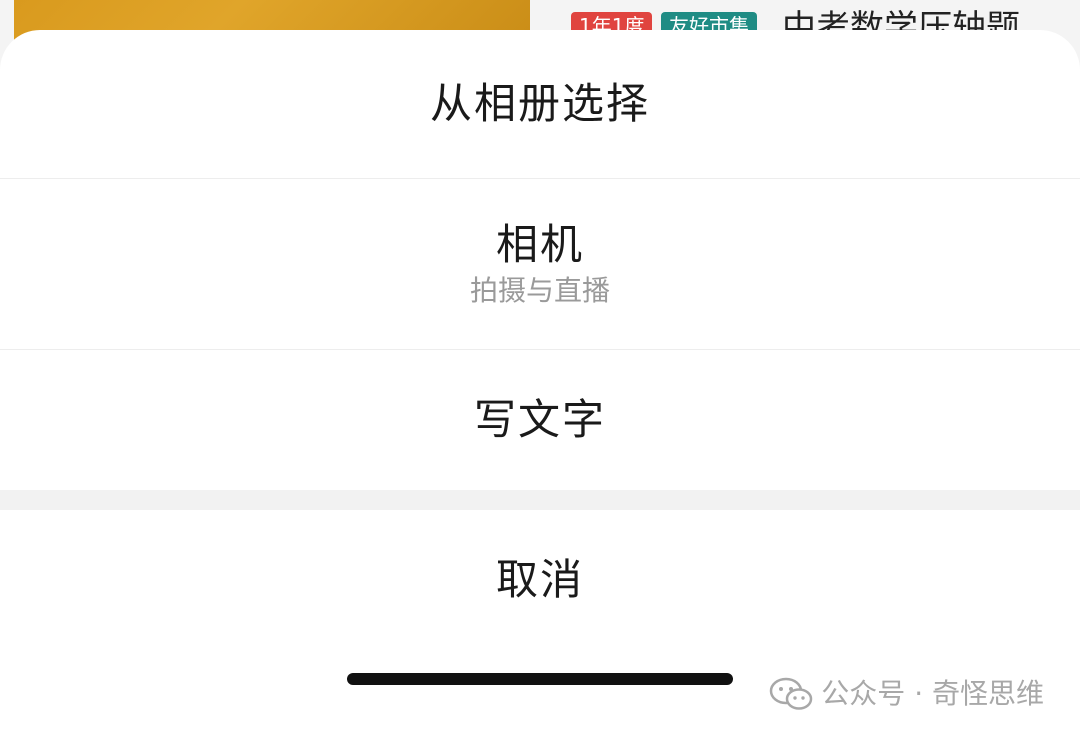 Image resolution: width=1080 pixels, height=737 pixels. Describe the element at coordinates (539, 290) in the screenshot. I see `option-sublabel: 拍摄与直播` at that location.